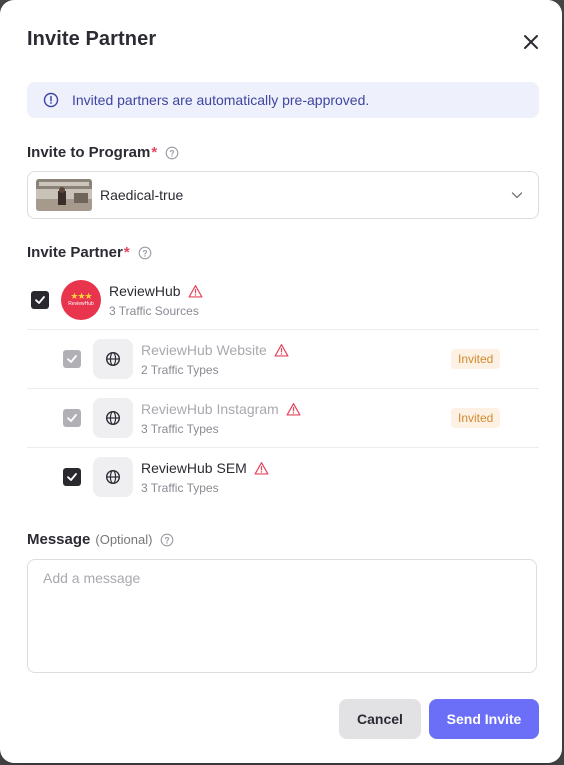 Image resolution: width=564 pixels, height=765 pixels. I want to click on partner-subtitle: 3 Traffic Sources, so click(154, 311).